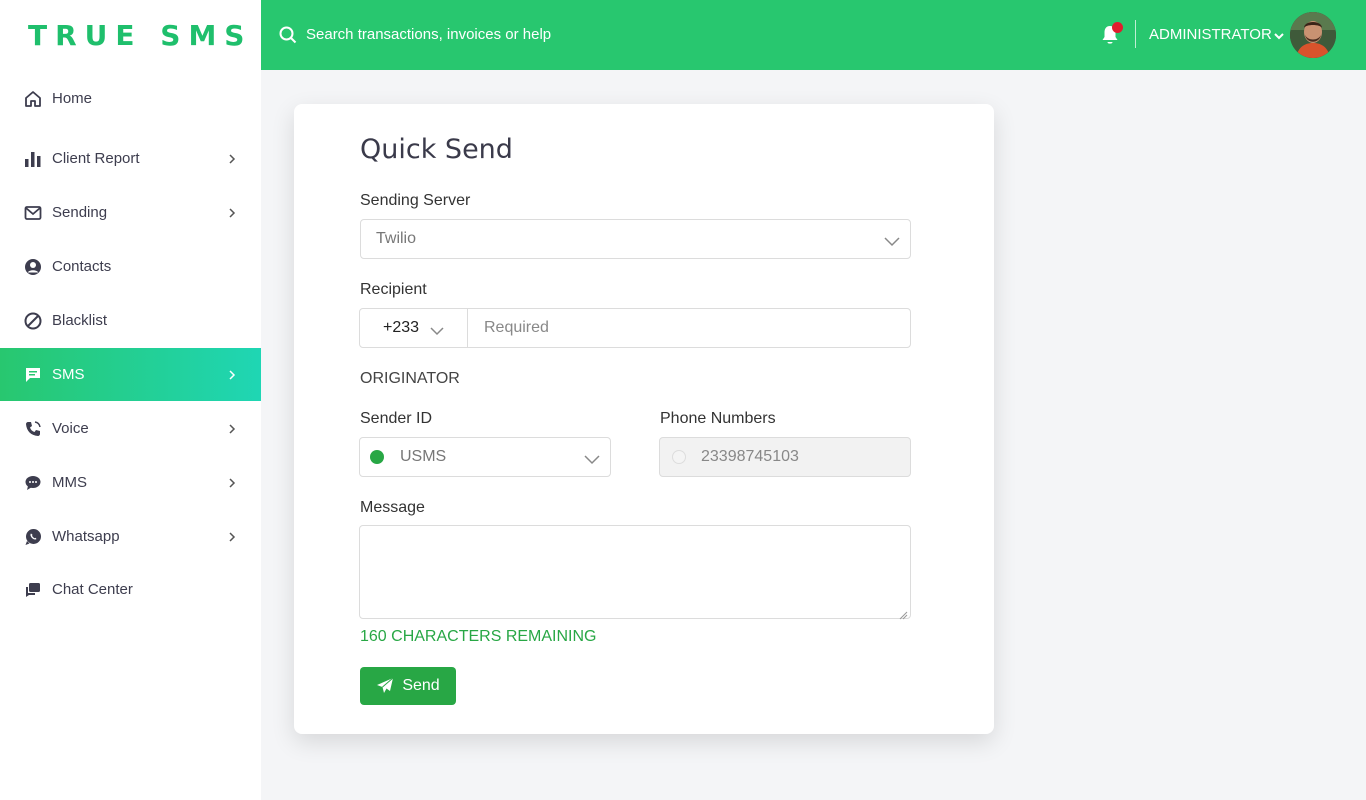 This screenshot has height=800, width=1366. I want to click on phone-icon, so click(33, 429).